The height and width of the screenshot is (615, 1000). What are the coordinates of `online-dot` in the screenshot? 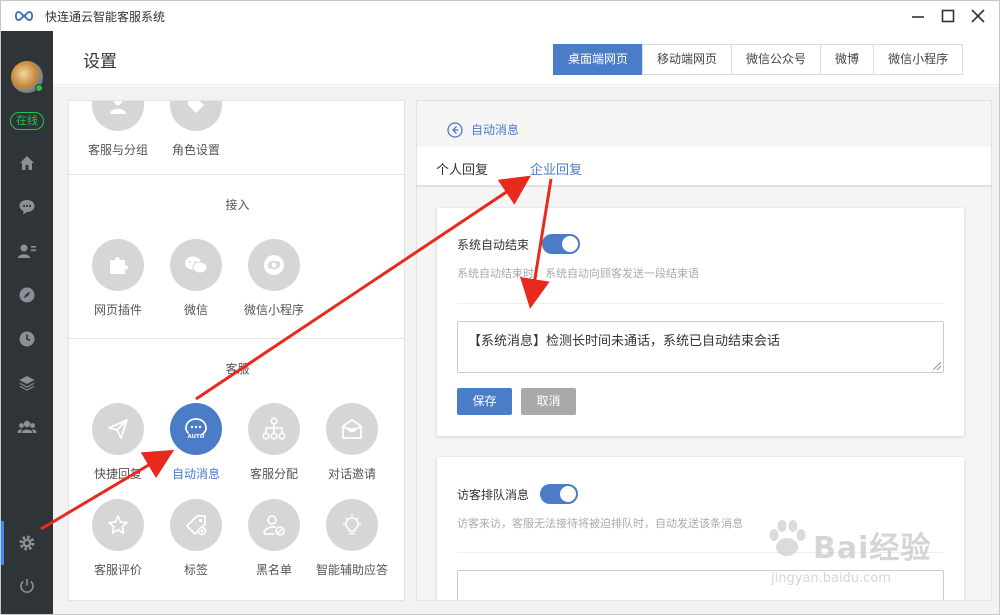 It's located at (39, 88).